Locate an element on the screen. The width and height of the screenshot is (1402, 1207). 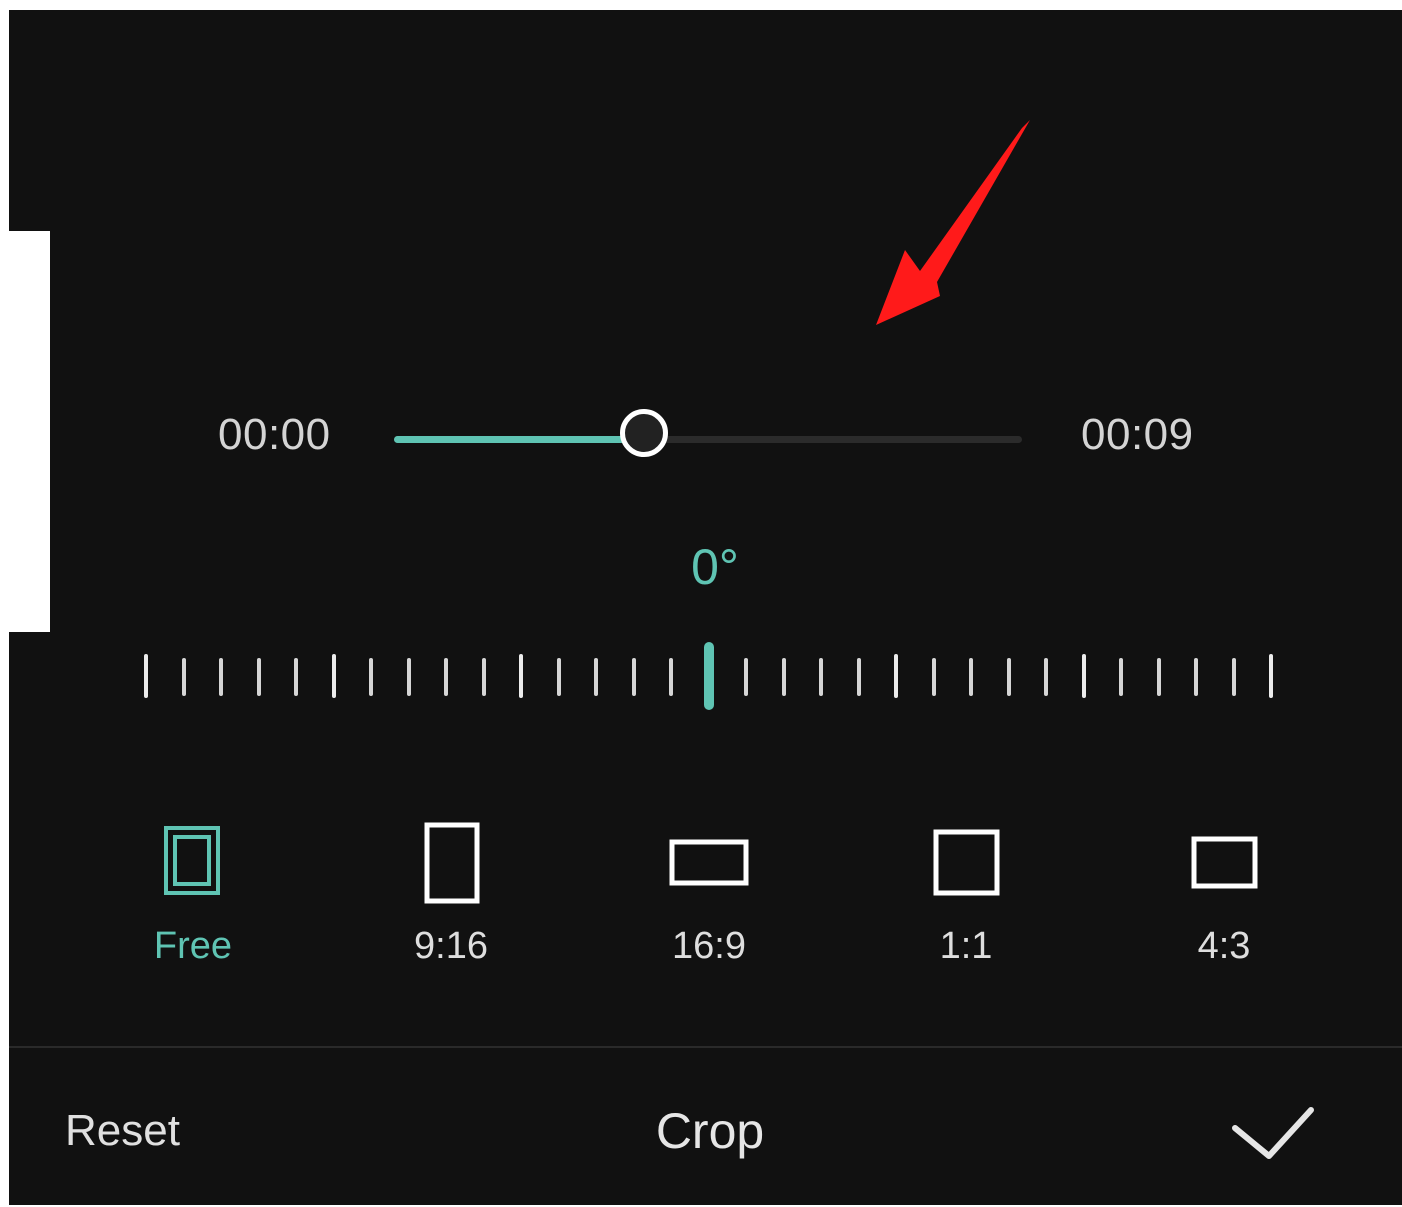
ratio-option-1-1: 1:1 is located at coordinates (966, 895).